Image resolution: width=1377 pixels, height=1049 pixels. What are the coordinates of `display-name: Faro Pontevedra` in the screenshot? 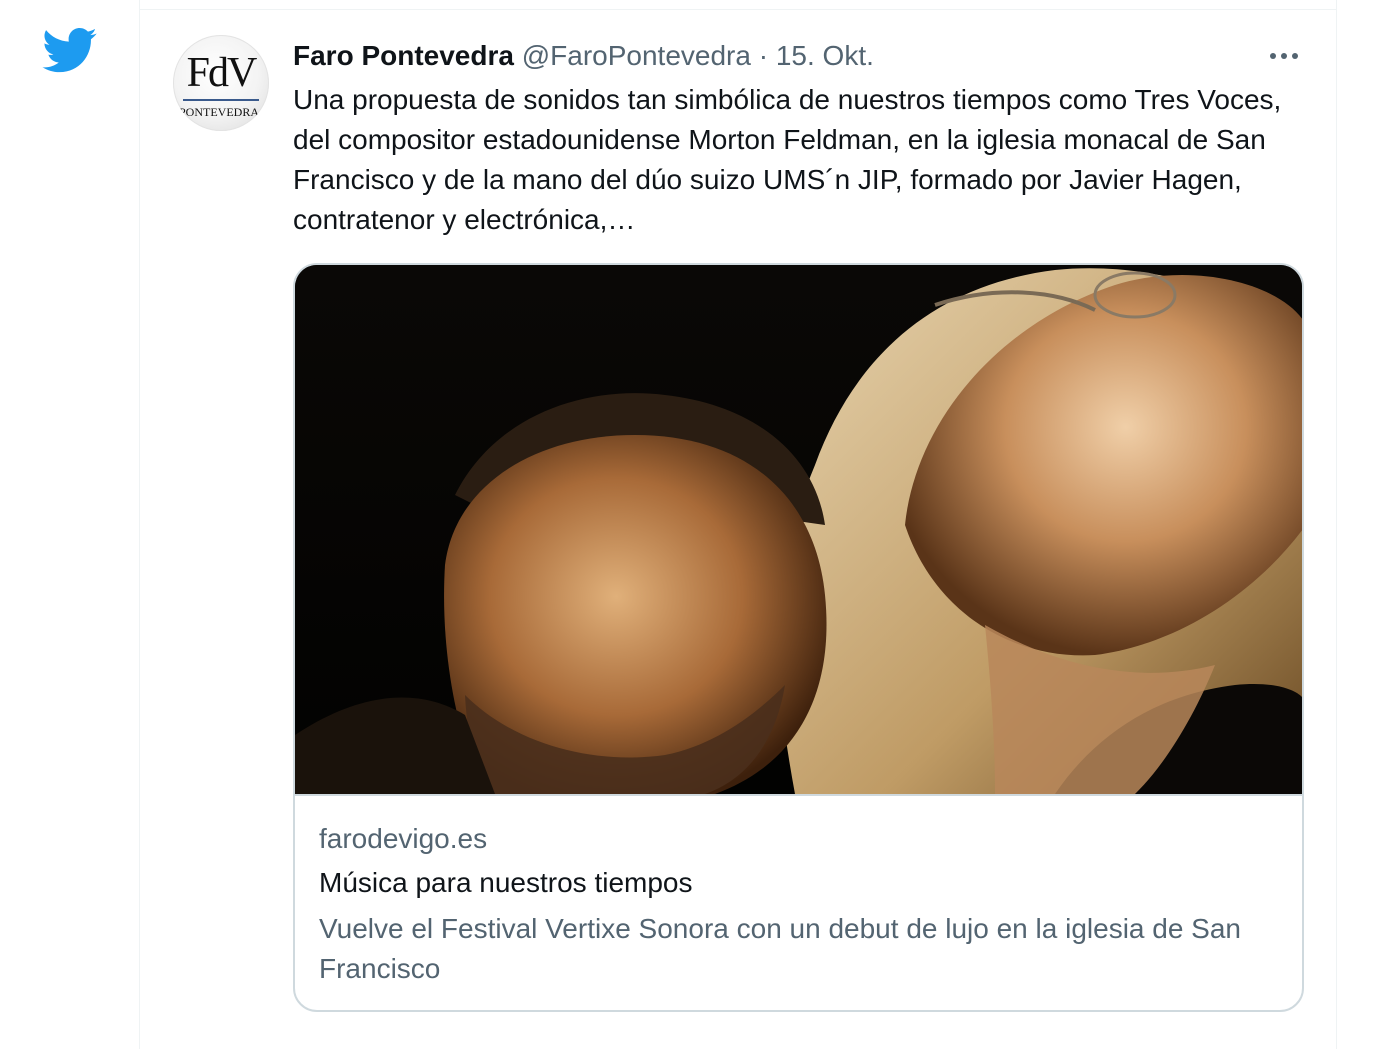 It's located at (403, 55).